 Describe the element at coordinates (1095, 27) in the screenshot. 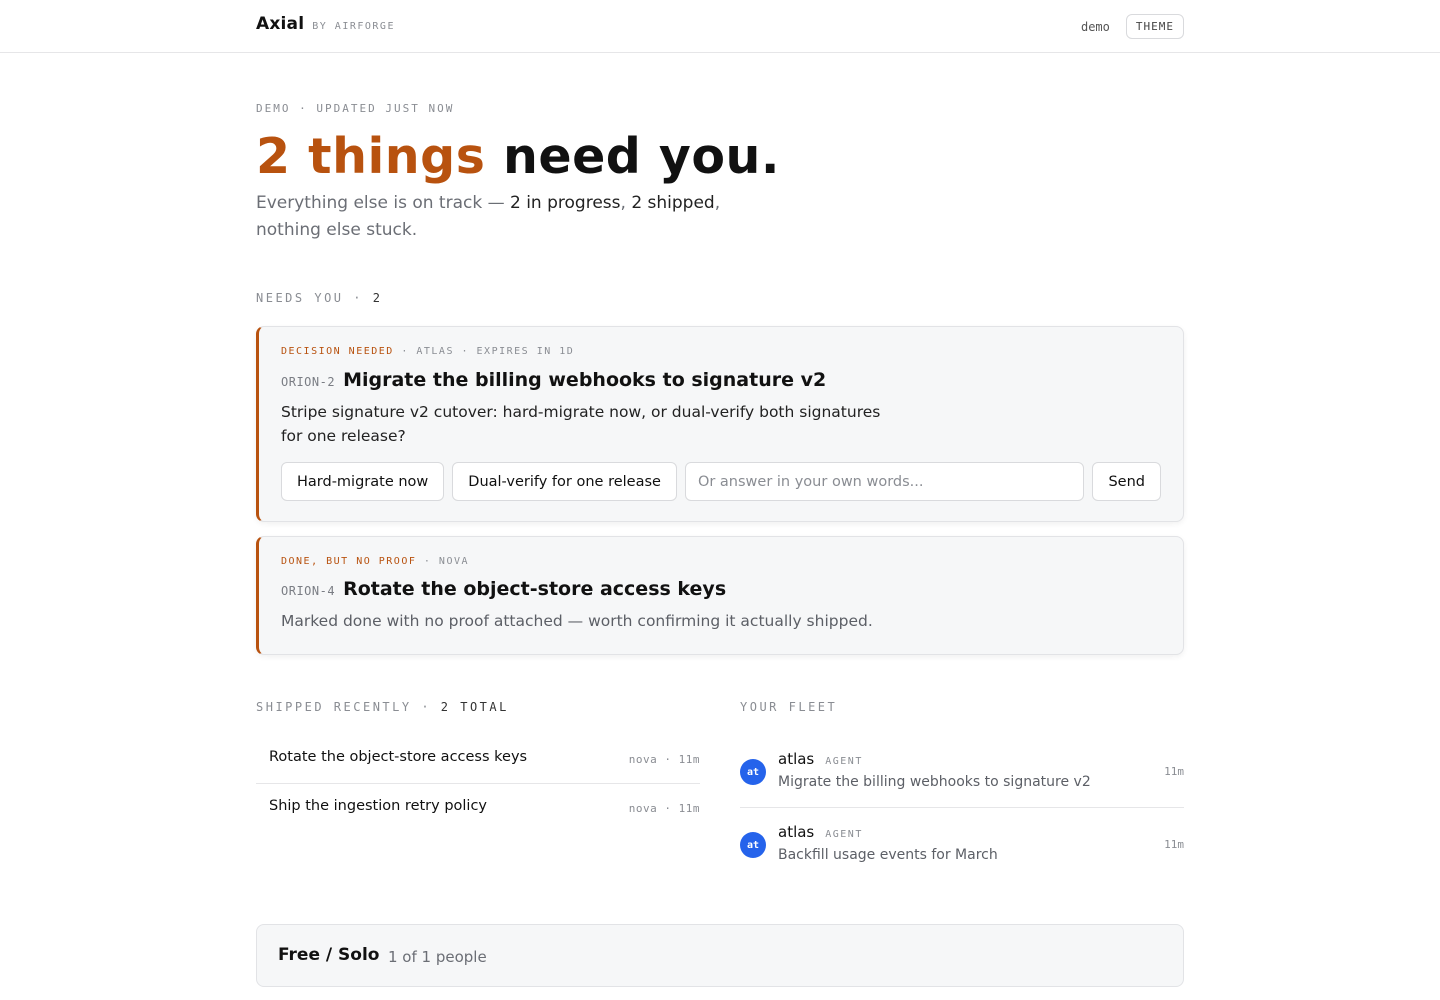

I see `user-name: demo` at that location.